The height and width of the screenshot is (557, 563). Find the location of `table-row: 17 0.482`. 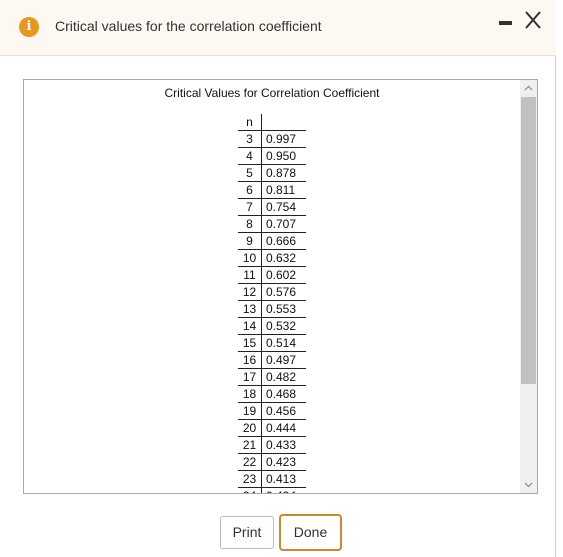

table-row: 17 0.482 is located at coordinates (272, 377).